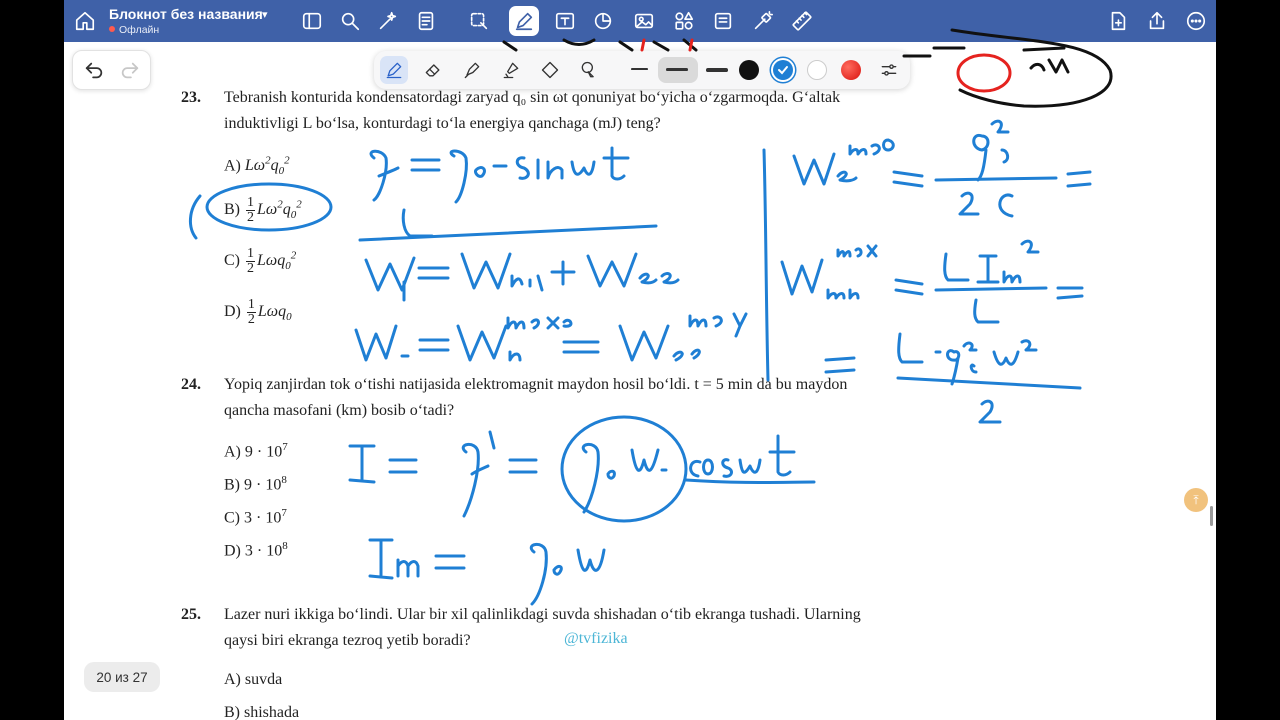 This screenshot has height=720, width=1280. What do you see at coordinates (677, 69) in the screenshot?
I see `thickness-medium` at bounding box center [677, 69].